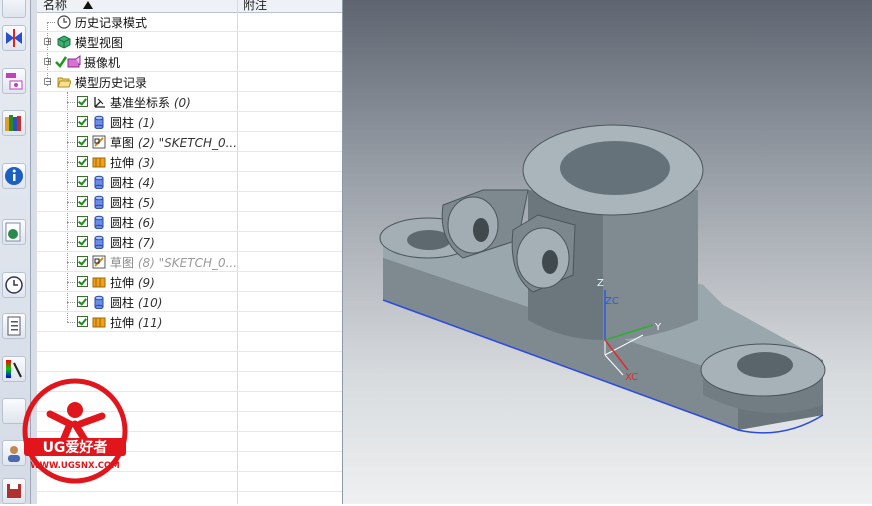 Image resolution: width=872 pixels, height=506 pixels. I want to click on feature-id: (4), so click(146, 183).